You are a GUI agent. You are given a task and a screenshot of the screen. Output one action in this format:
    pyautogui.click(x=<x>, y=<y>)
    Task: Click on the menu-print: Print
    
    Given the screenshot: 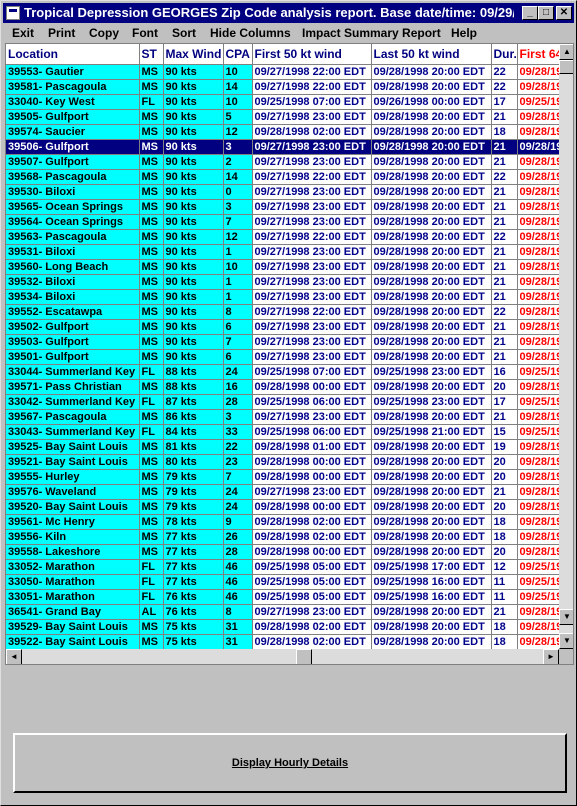 What is the action you would take?
    pyautogui.click(x=61, y=33)
    